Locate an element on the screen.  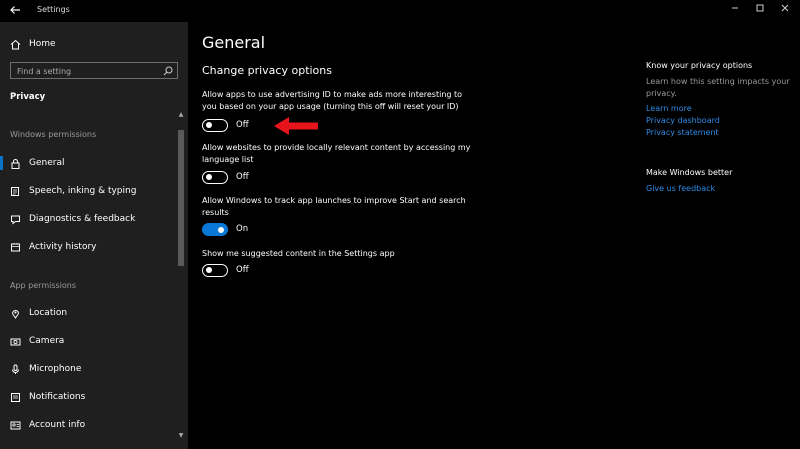
home-label: Home is located at coordinates (42, 44).